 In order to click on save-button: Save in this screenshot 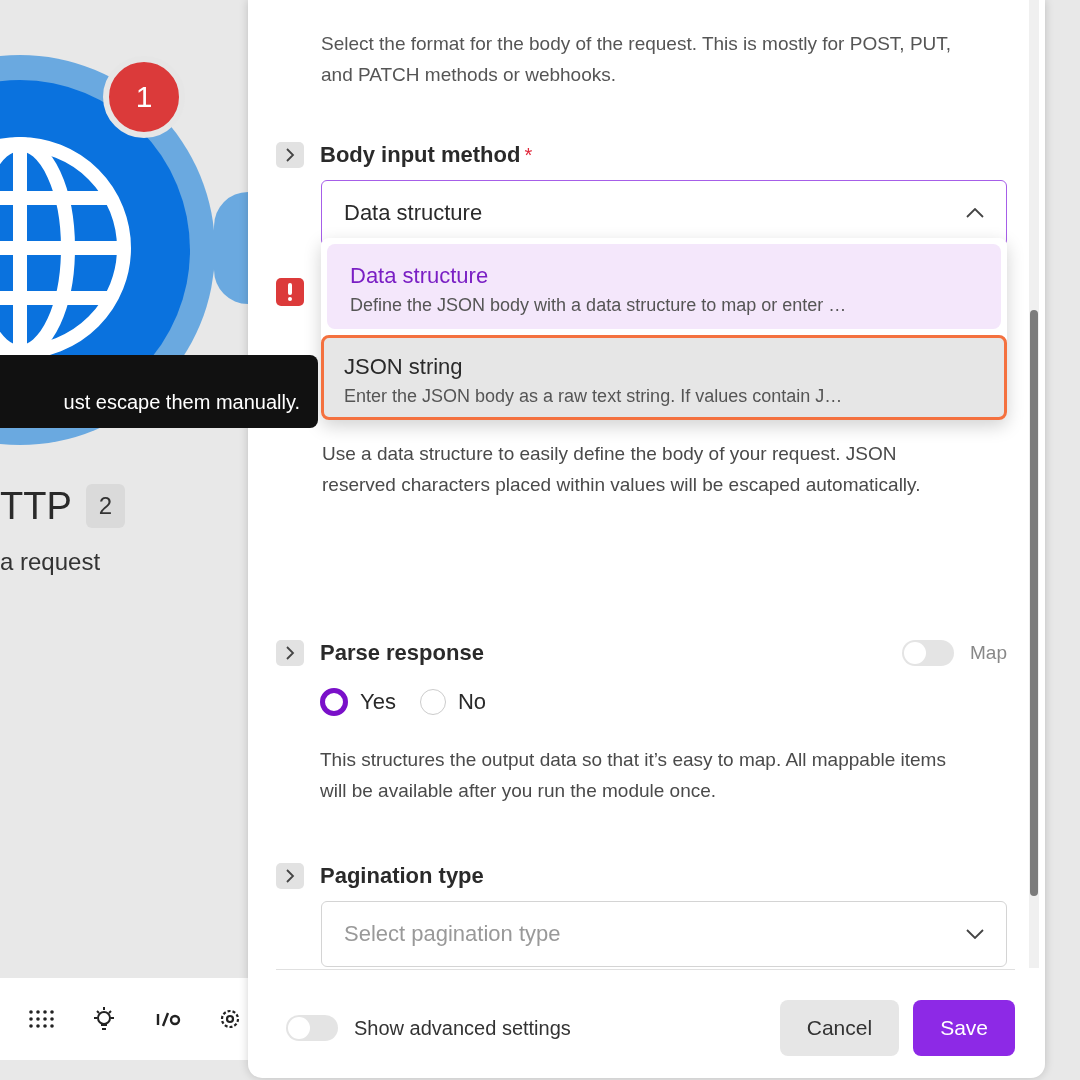, I will do `click(964, 1028)`.